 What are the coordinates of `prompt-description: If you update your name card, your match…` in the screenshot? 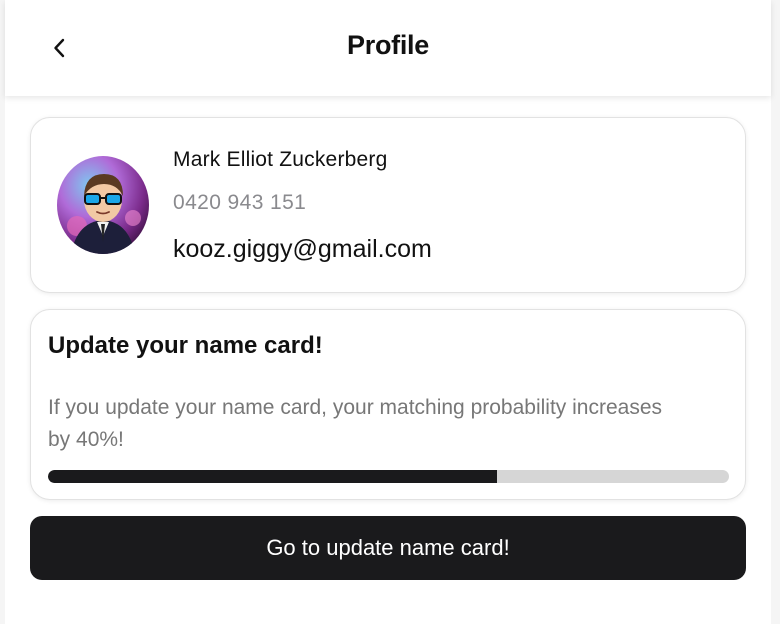 It's located at (355, 423).